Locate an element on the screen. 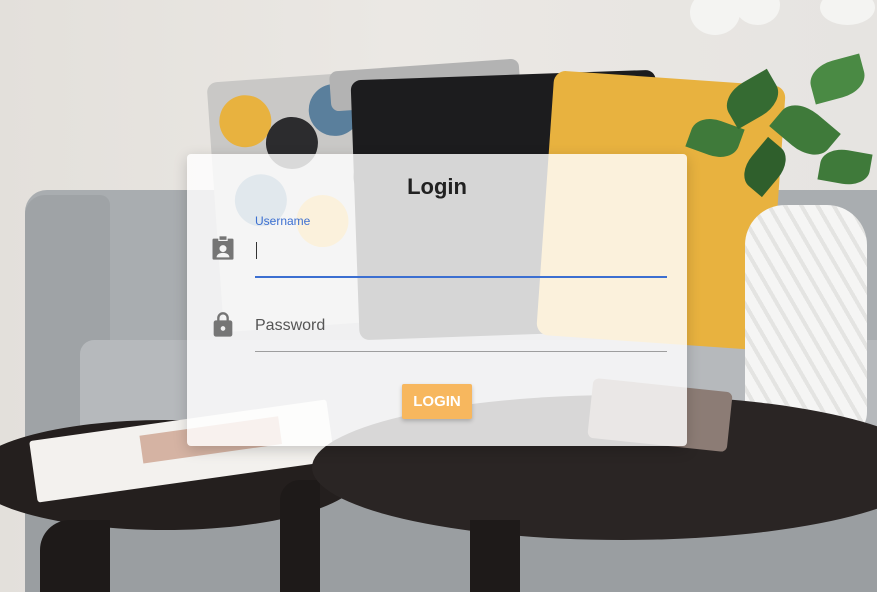  login-button: LOGIN is located at coordinates (437, 401).